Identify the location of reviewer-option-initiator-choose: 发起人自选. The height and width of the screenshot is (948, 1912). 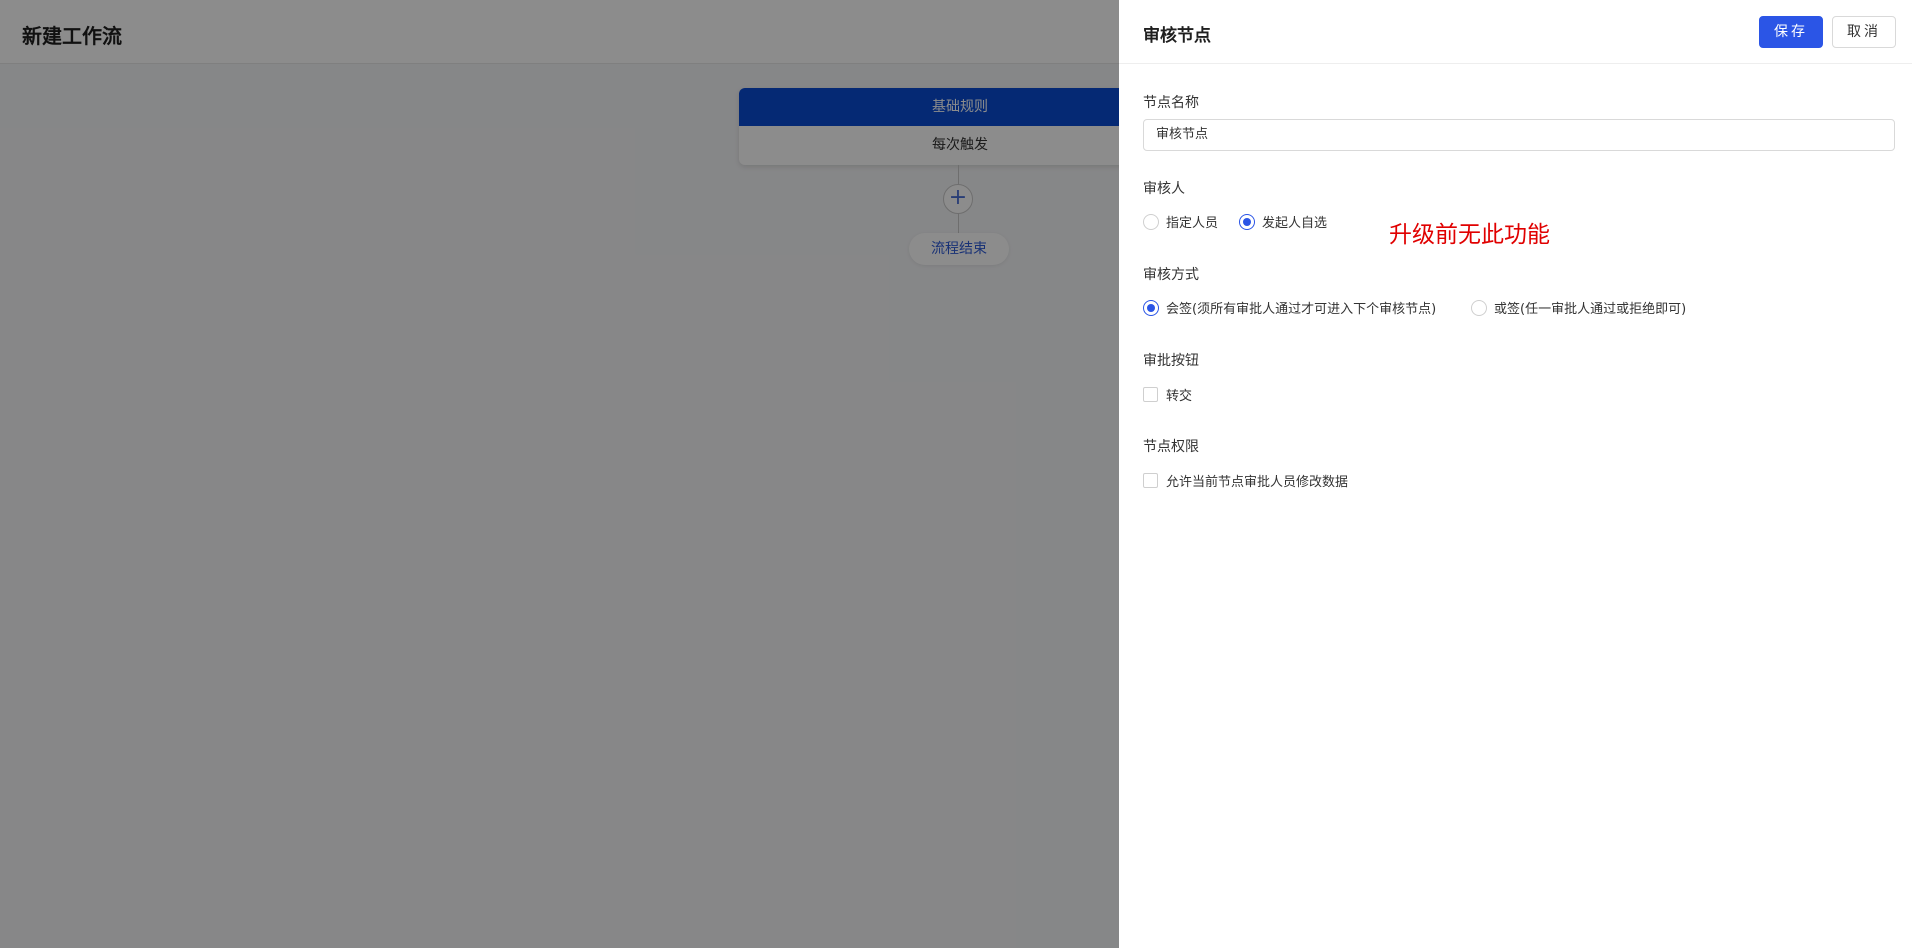
(1283, 221).